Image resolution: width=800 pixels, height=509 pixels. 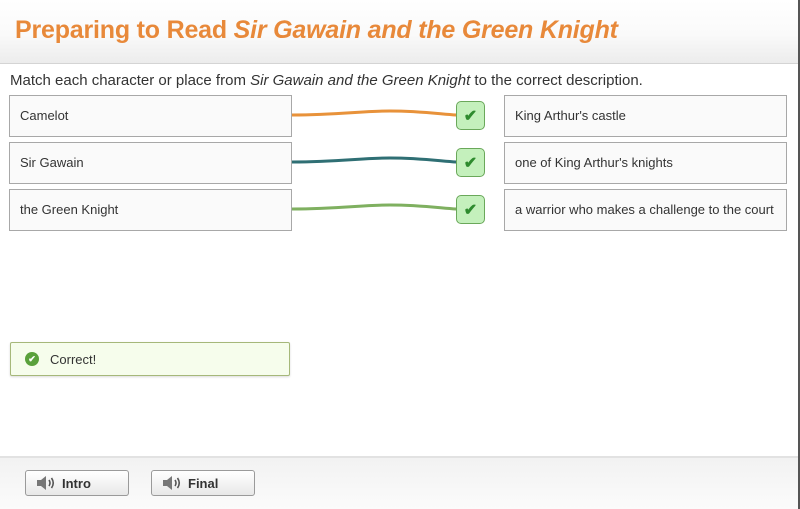 I want to click on feedback-text: Correct!, so click(x=73, y=359).